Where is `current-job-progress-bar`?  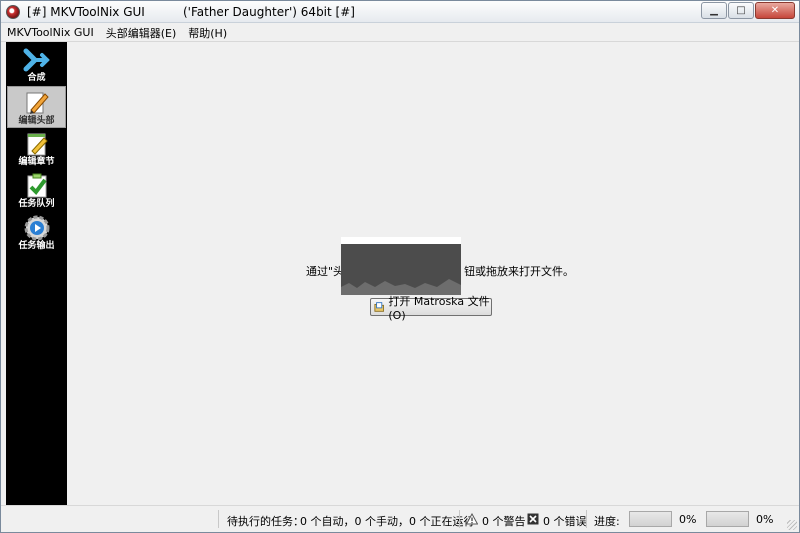 current-job-progress-bar is located at coordinates (650, 519).